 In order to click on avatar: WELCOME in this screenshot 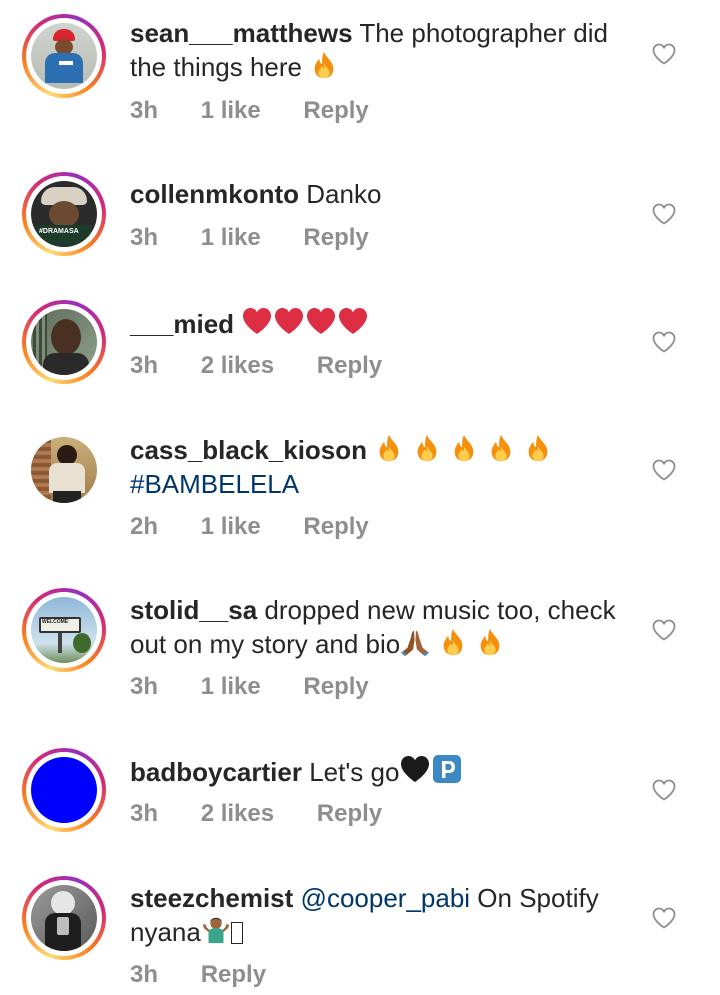, I will do `click(64, 630)`.